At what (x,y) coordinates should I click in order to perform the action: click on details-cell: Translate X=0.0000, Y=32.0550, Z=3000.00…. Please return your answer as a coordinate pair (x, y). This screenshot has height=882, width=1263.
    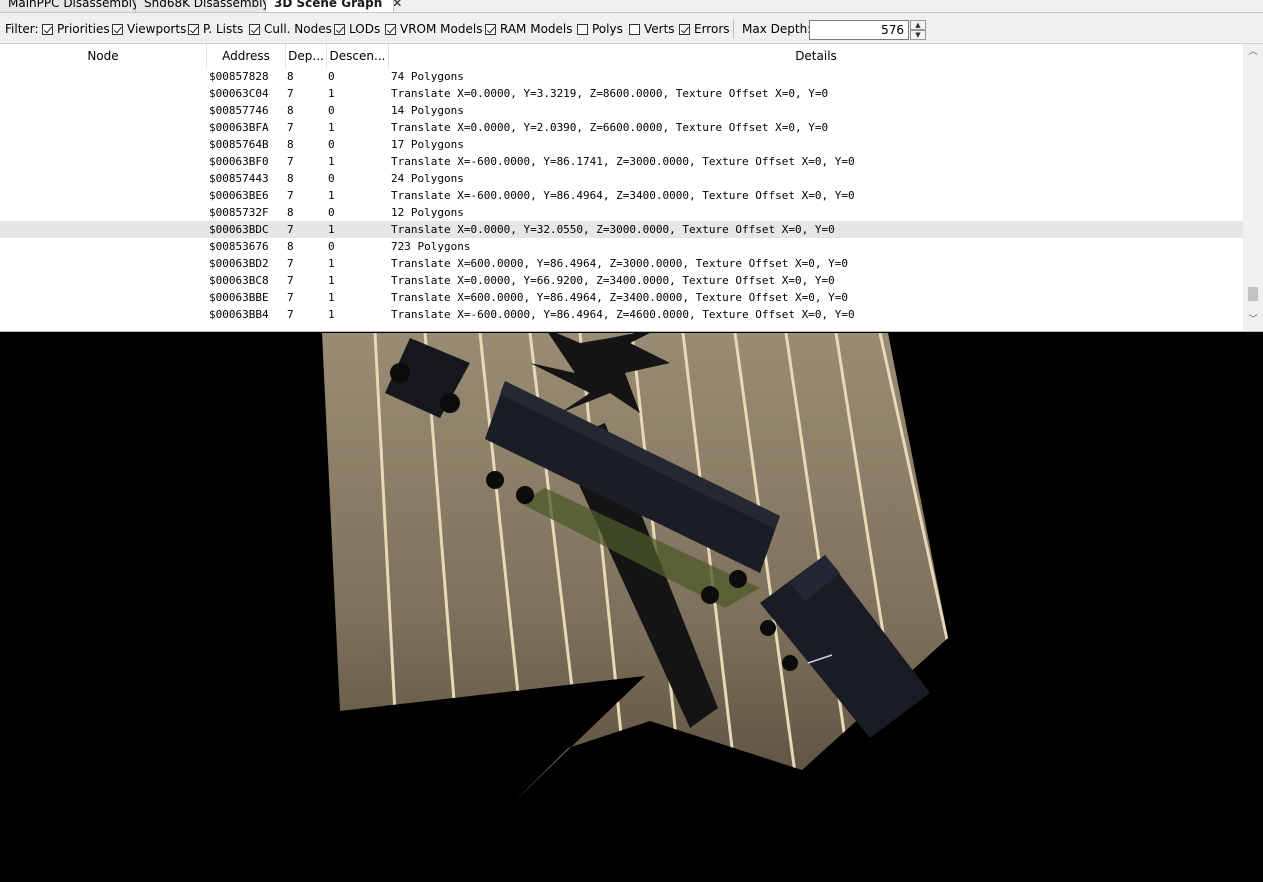
    Looking at the image, I should click on (613, 229).